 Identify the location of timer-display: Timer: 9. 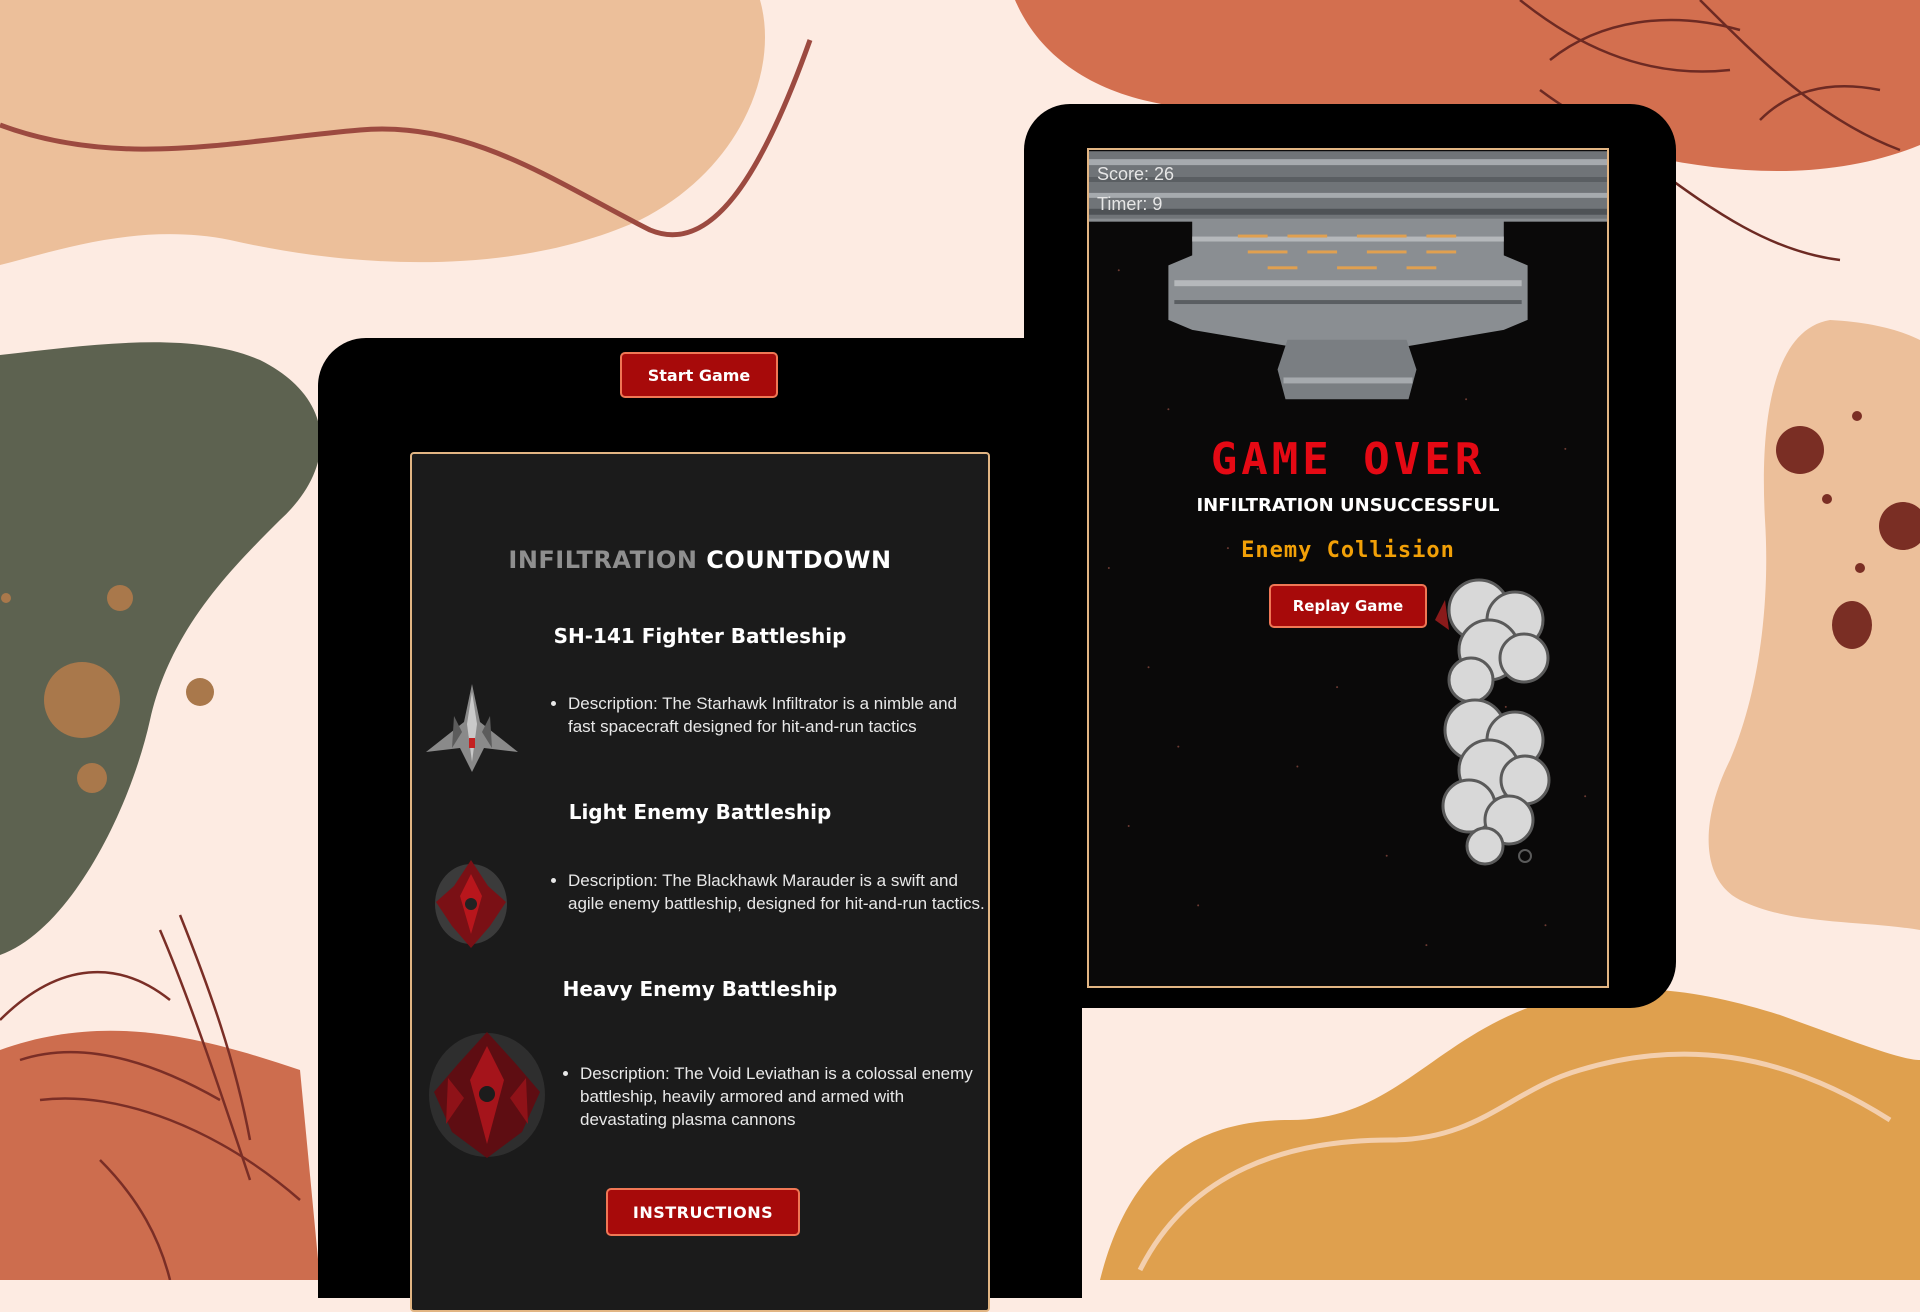
(1130, 204).